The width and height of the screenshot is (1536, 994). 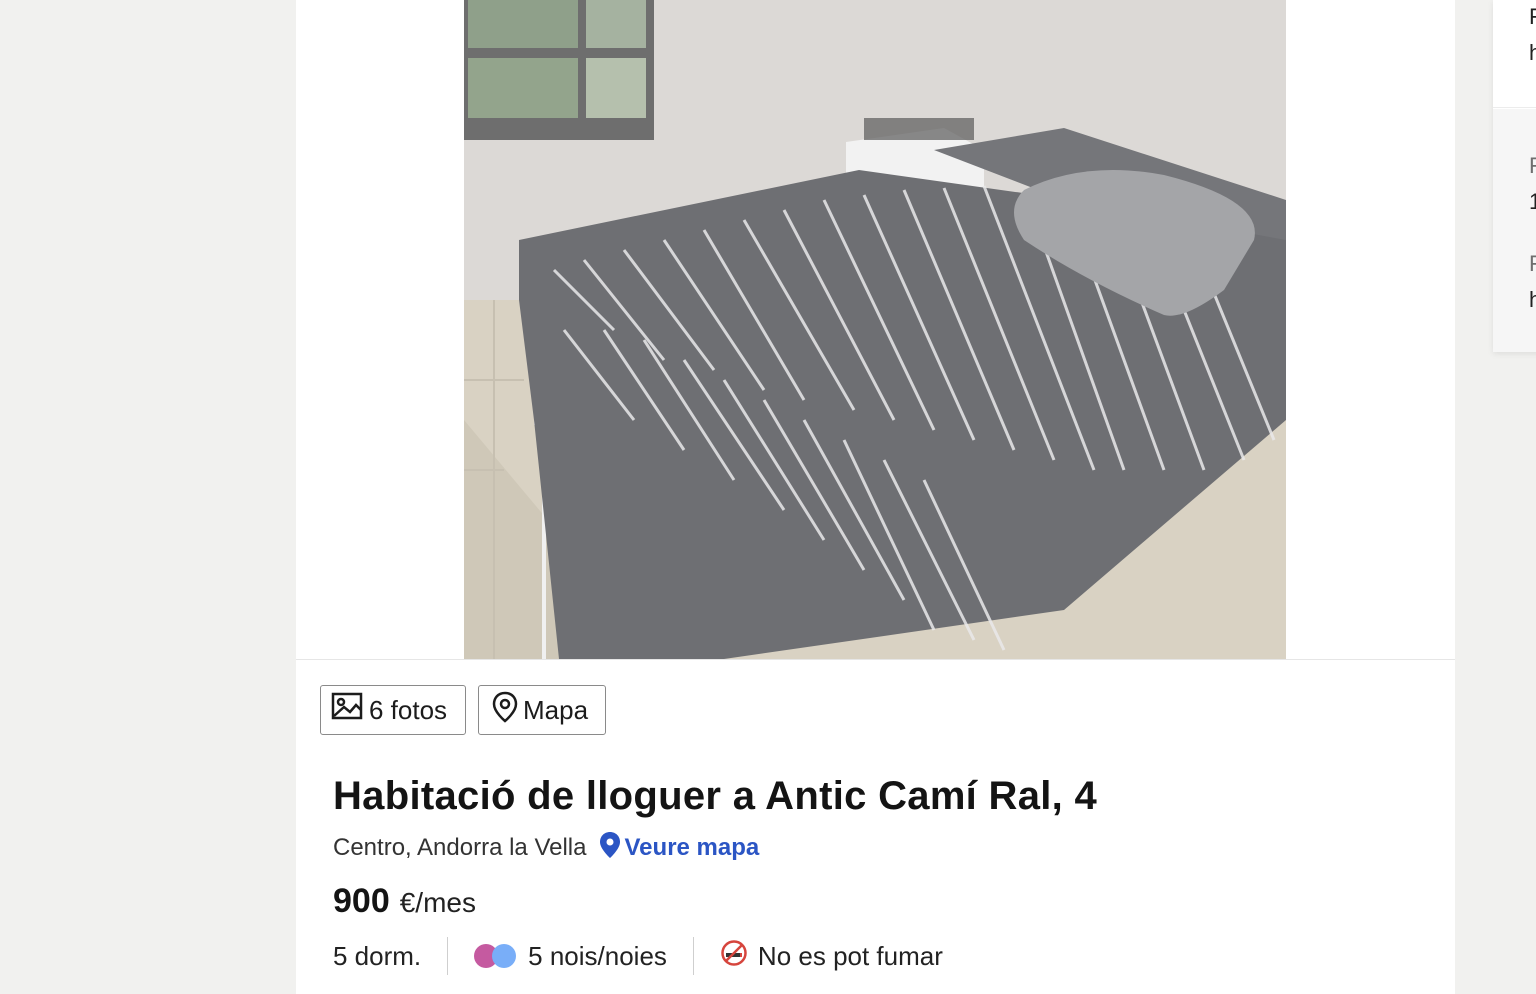 What do you see at coordinates (734, 956) in the screenshot?
I see `no-smoking-icon` at bounding box center [734, 956].